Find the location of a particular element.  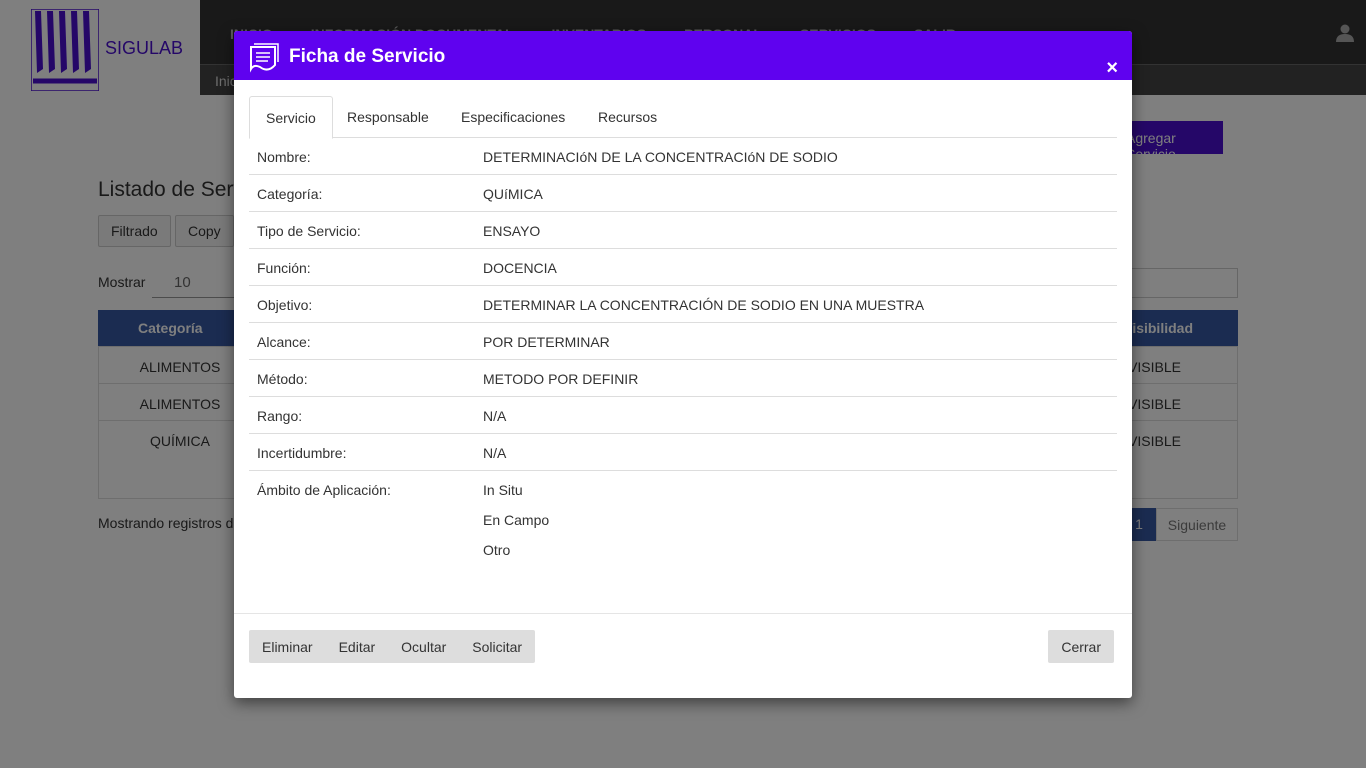

document-icon is located at coordinates (264, 58).